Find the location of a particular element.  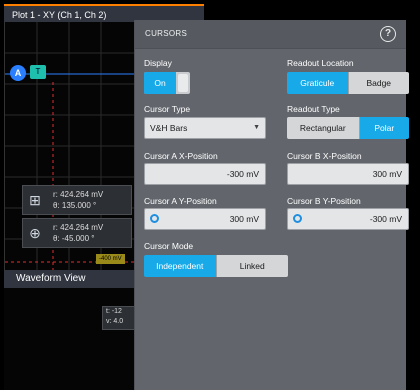

readout-type-polar-button: Polar is located at coordinates (383, 128).